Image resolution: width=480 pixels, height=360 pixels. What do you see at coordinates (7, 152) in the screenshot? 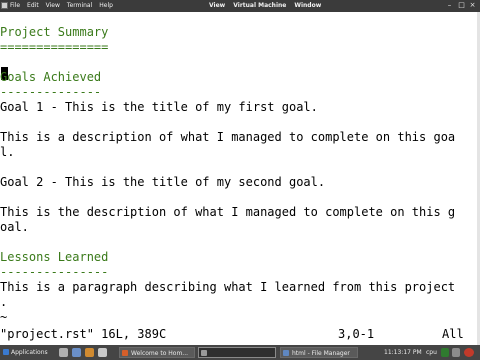
I see `editor-line: l.` at bounding box center [7, 152].